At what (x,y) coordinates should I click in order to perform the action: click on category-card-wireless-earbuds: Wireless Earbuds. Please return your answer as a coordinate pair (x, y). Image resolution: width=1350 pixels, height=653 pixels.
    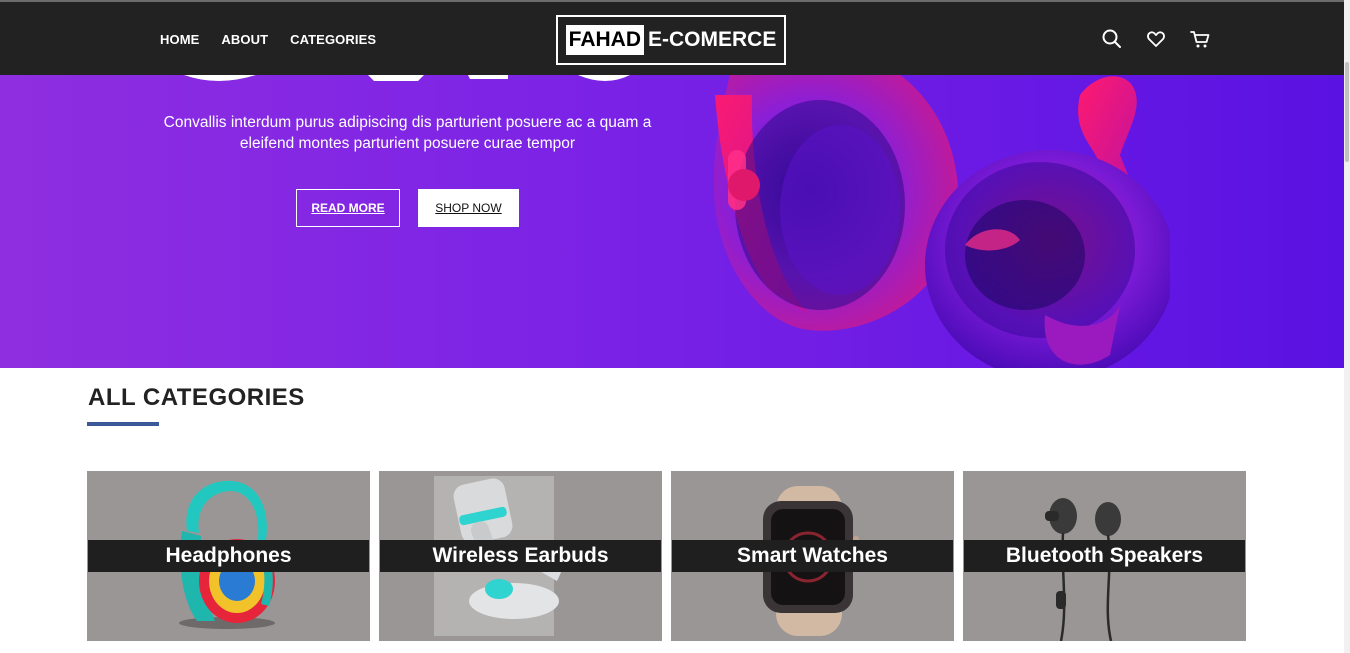
    Looking at the image, I should click on (520, 556).